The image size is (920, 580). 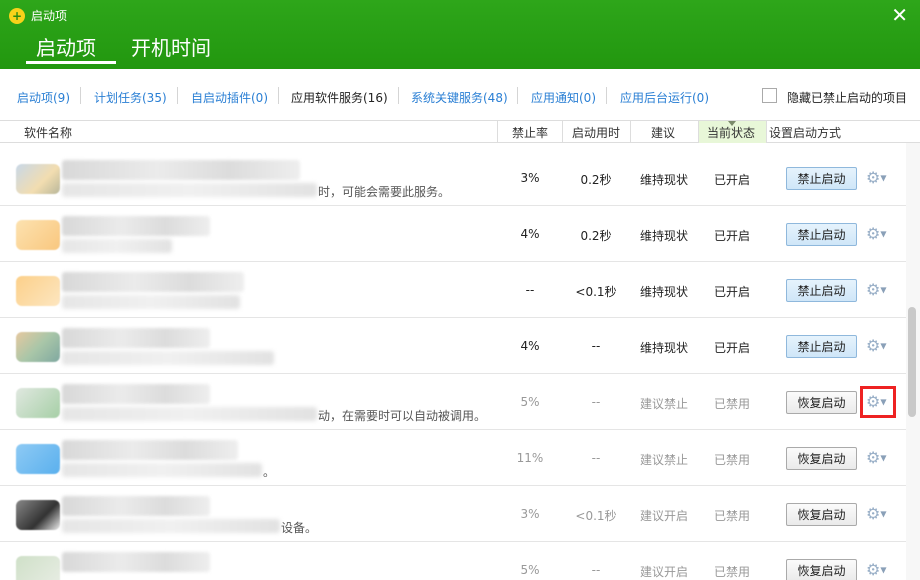 What do you see at coordinates (460, 132) in the screenshot?
I see `column-header: 软件名称 禁止率 启动用时 建议 当前状态 设置启动方式` at bounding box center [460, 132].